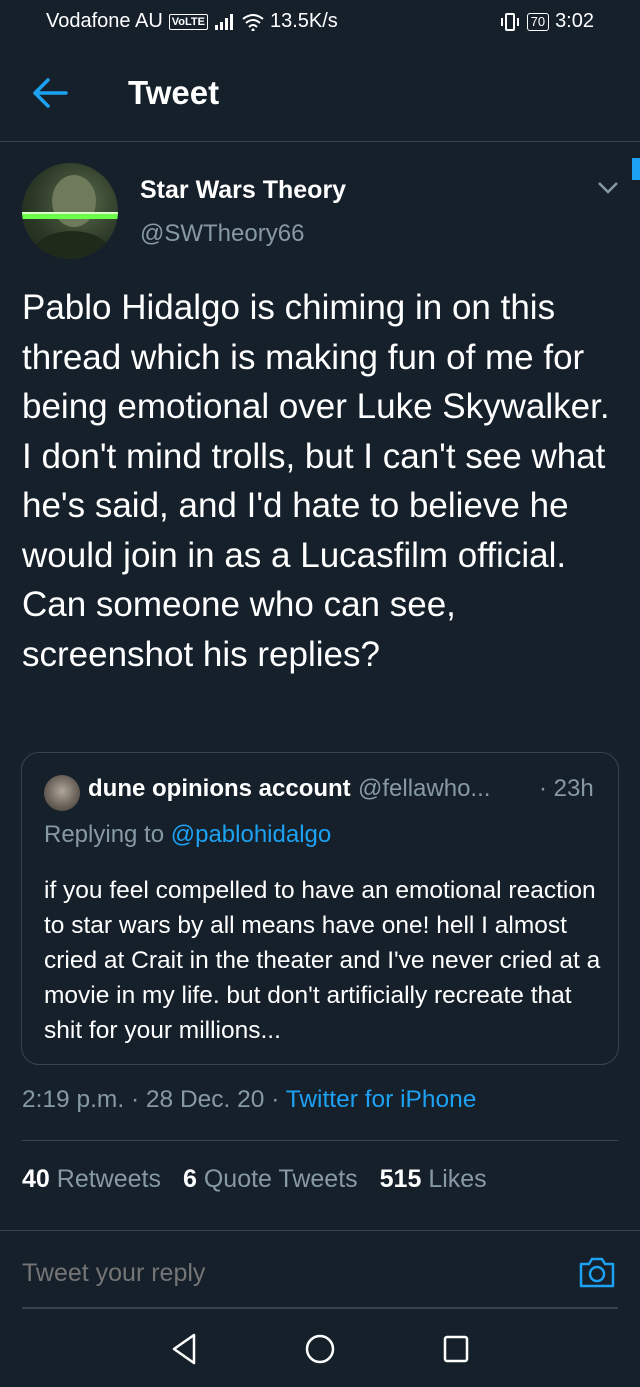  I want to click on back-arrow-icon, so click(50, 93).